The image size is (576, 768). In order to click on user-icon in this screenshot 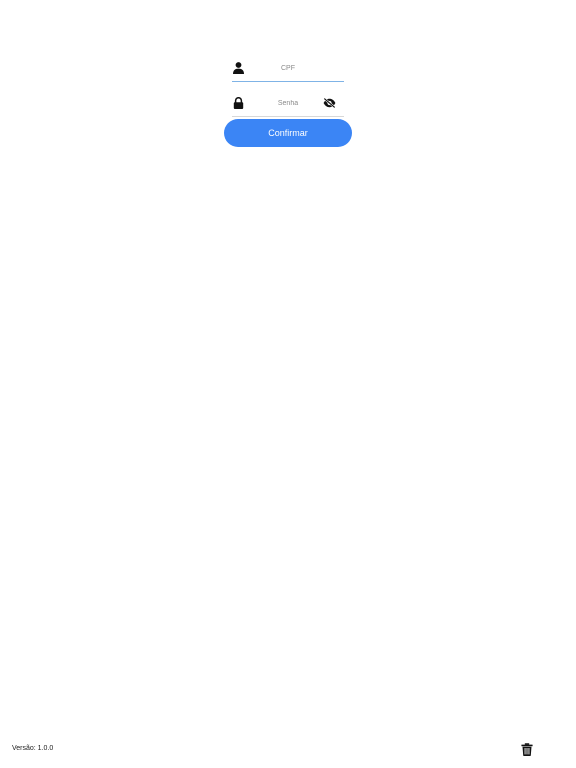, I will do `click(238, 68)`.